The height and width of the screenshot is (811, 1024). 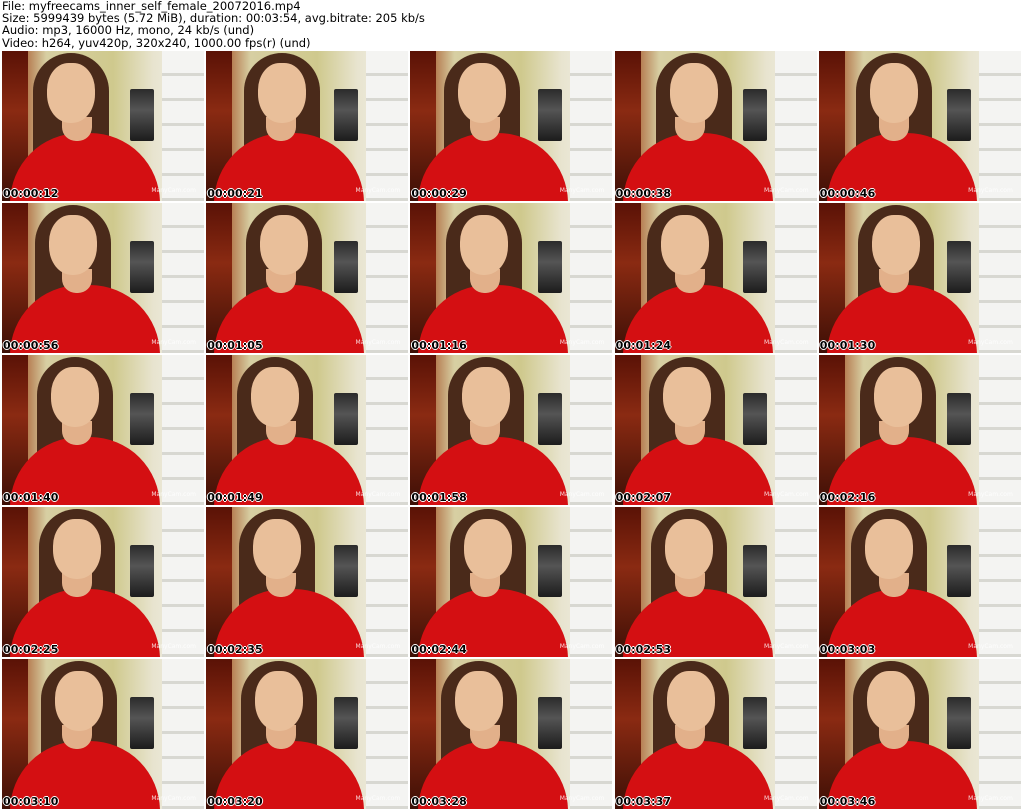 I want to click on timestamp-label: 00:02:35, so click(x=235, y=649).